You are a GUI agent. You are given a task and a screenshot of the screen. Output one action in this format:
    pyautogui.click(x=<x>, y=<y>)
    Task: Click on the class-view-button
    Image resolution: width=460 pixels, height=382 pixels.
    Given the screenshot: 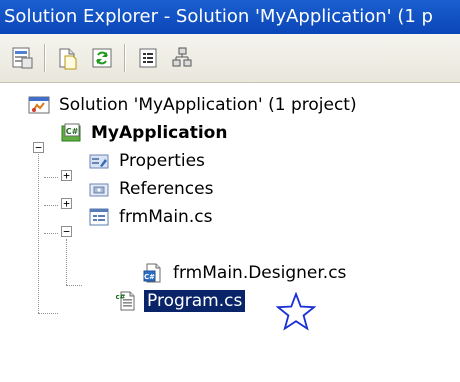 What is the action you would take?
    pyautogui.click(x=182, y=58)
    